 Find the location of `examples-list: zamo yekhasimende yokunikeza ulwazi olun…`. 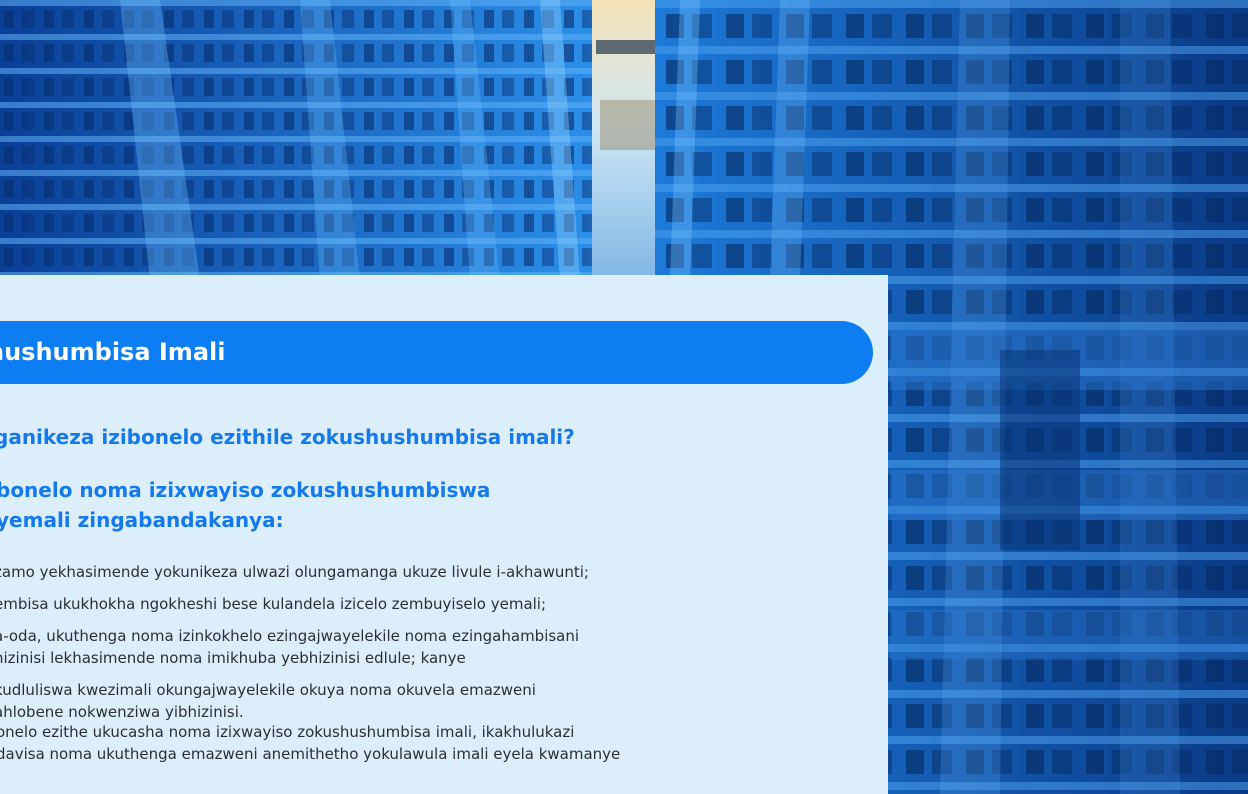

examples-list: zamo yekhasimende yokunikeza ulwazi olun… is located at coordinates (294, 647).